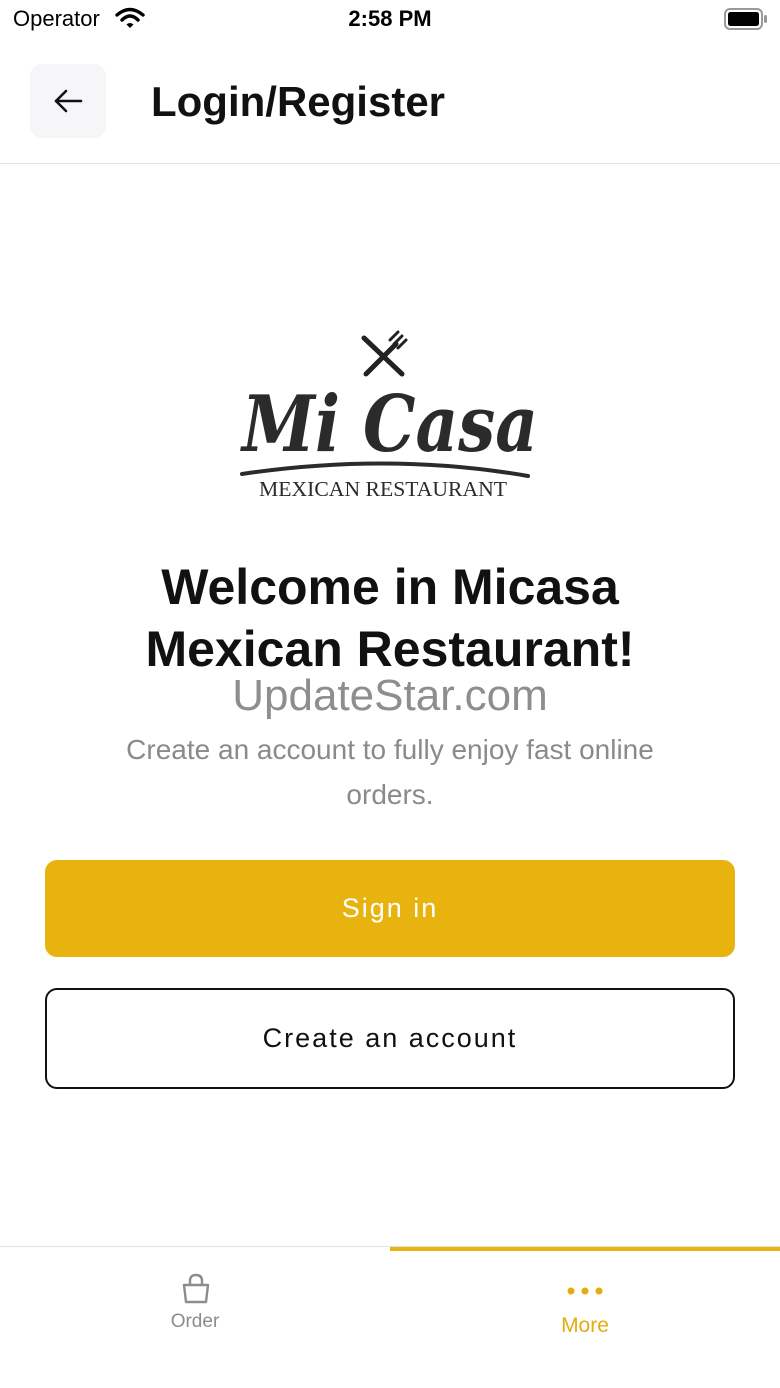  Describe the element at coordinates (196, 1291) in the screenshot. I see `shopping-bag-icon` at that location.